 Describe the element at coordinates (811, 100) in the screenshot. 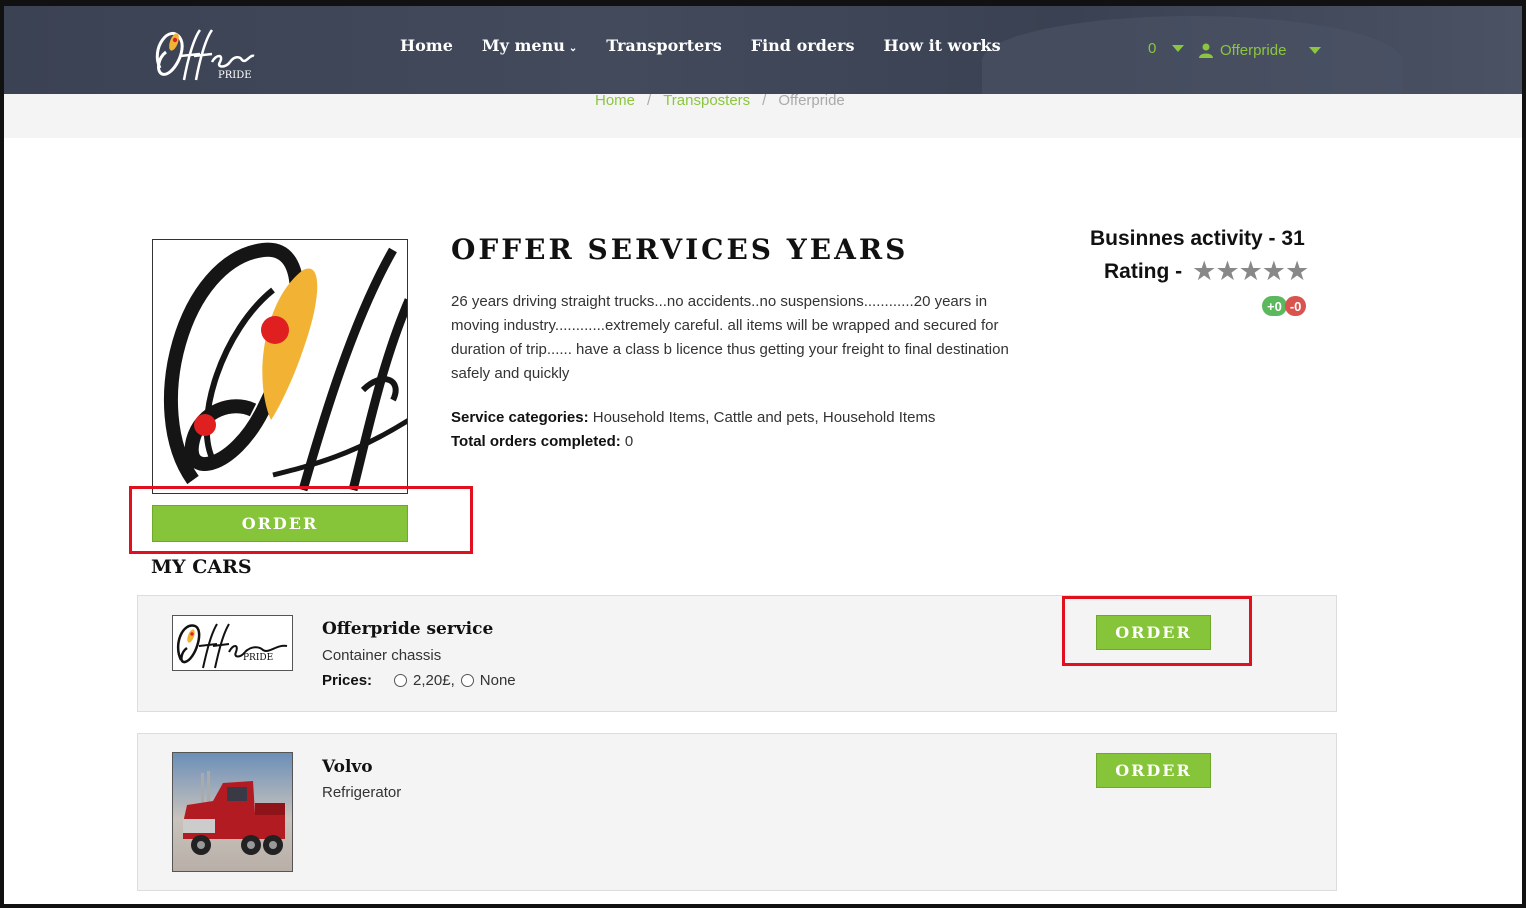

I see `breadcrumb-current: Offerpride` at that location.